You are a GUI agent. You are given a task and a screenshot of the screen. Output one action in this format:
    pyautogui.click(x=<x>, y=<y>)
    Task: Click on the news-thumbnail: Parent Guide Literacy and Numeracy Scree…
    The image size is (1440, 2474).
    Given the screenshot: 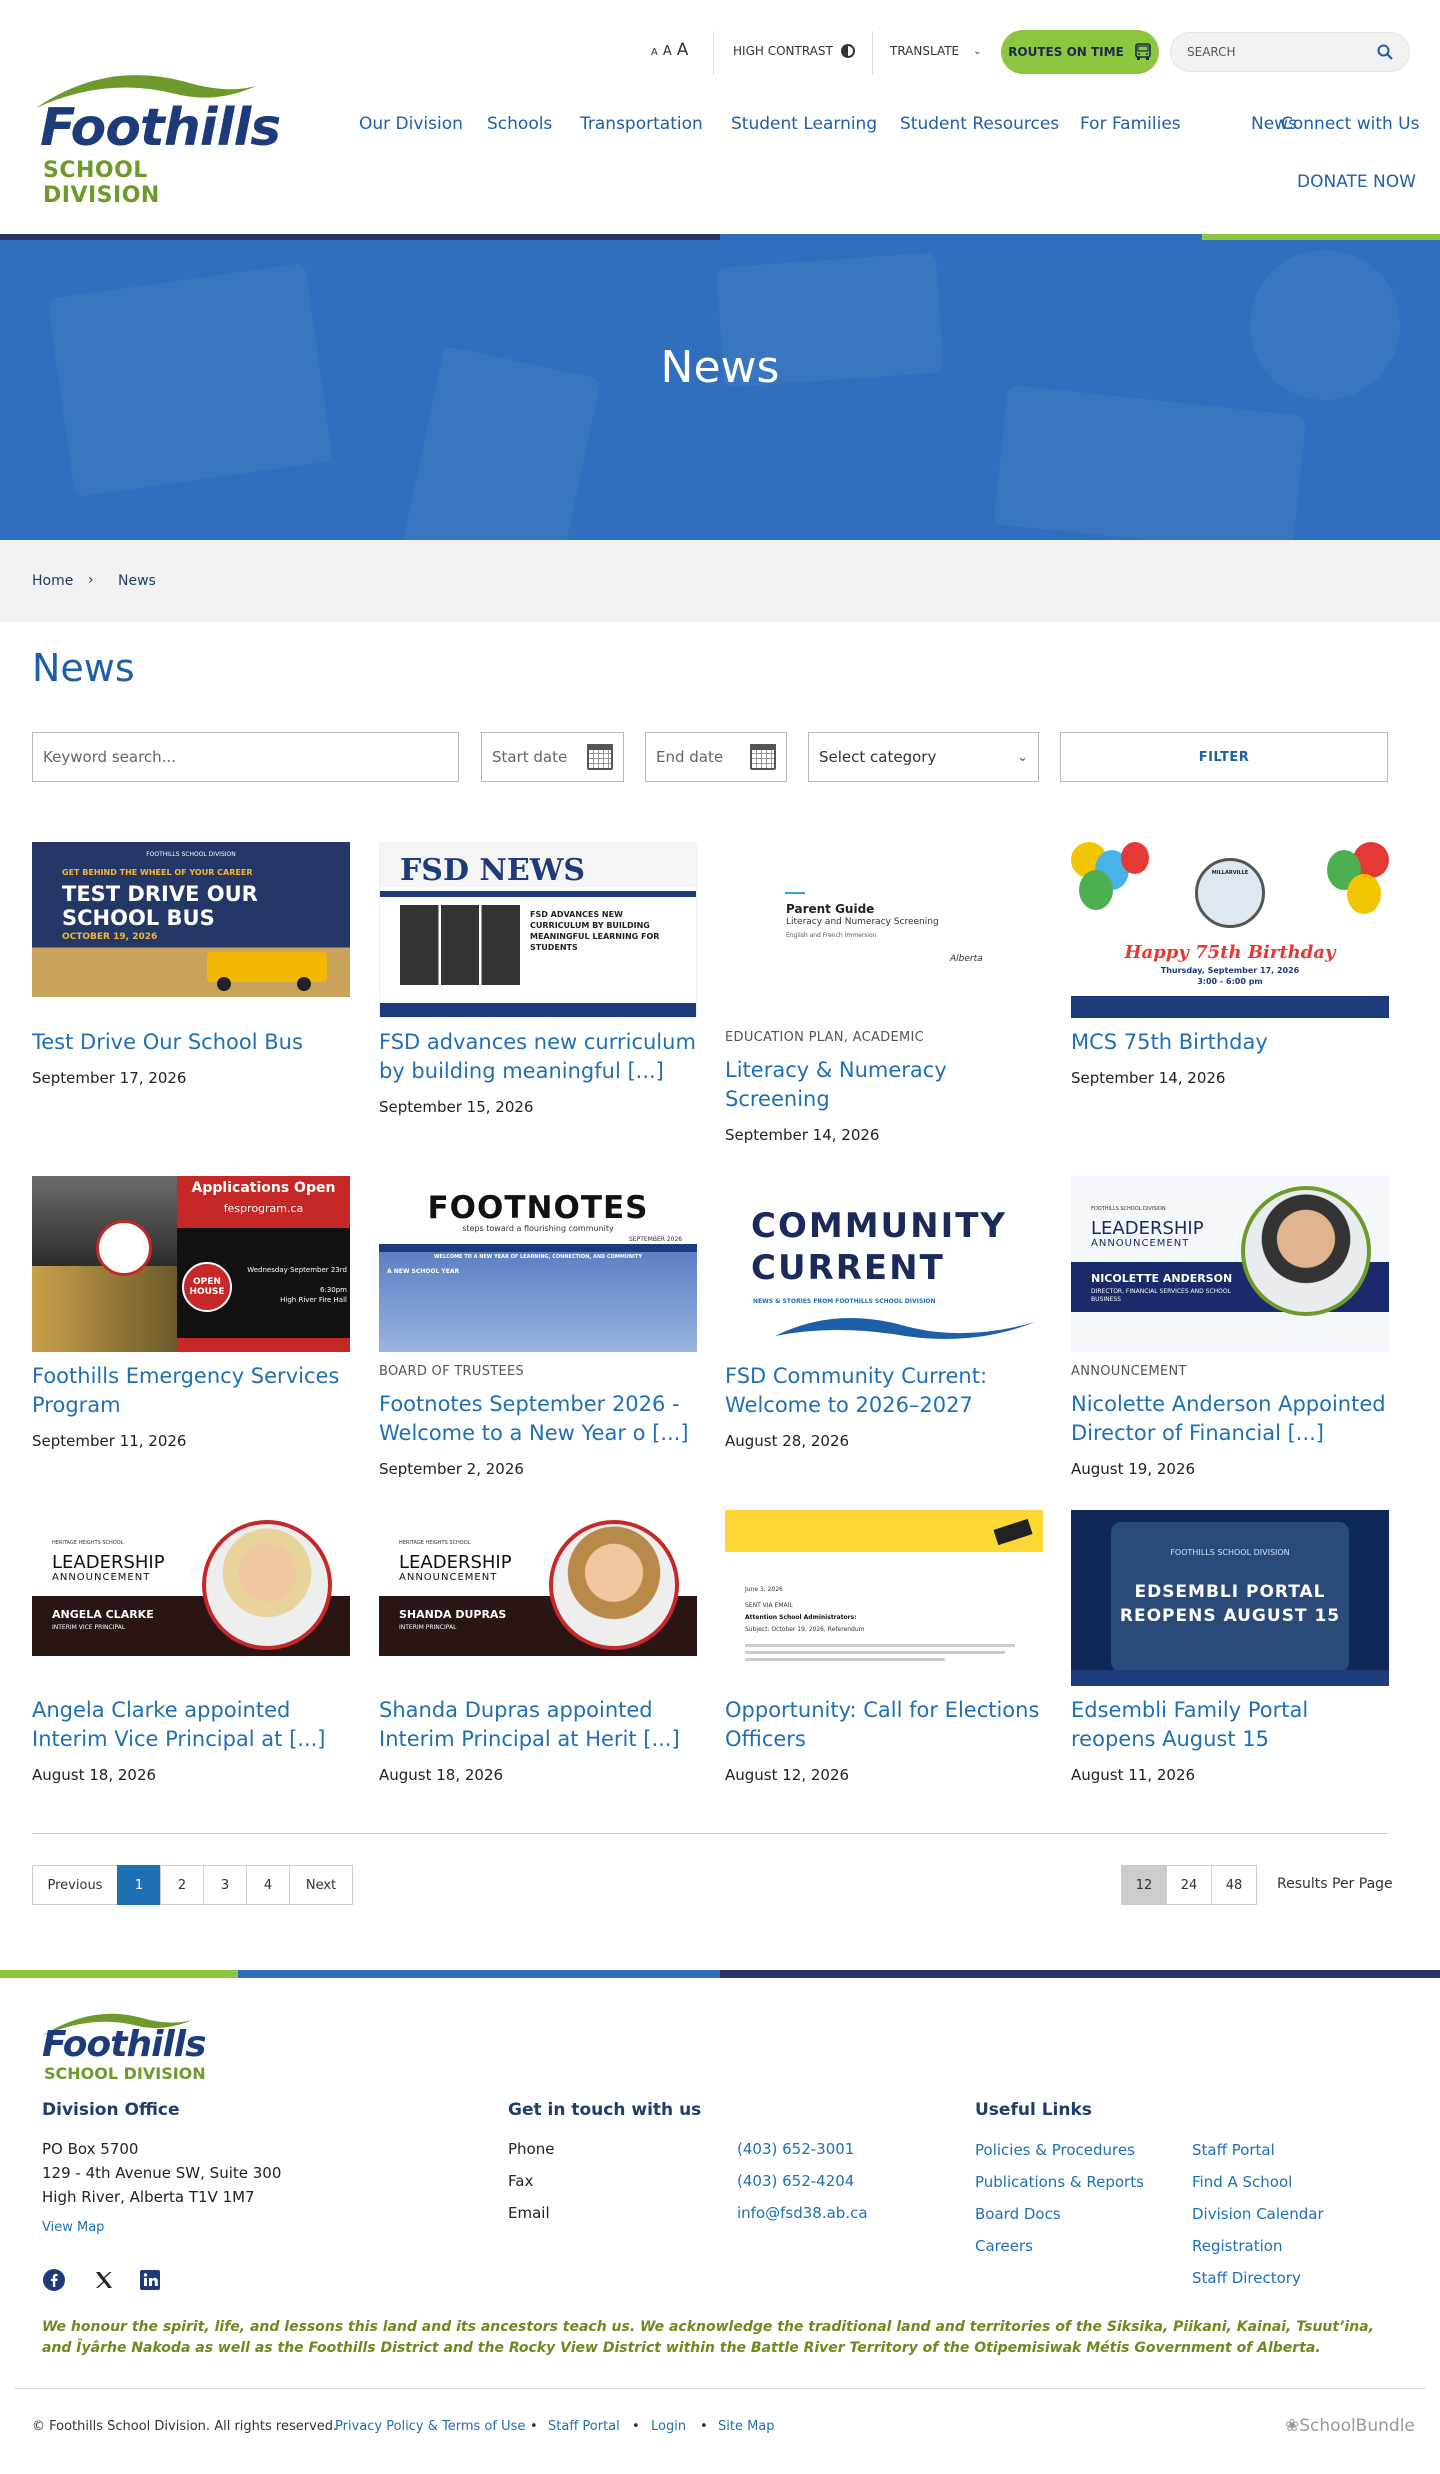 What is the action you would take?
    pyautogui.click(x=884, y=930)
    